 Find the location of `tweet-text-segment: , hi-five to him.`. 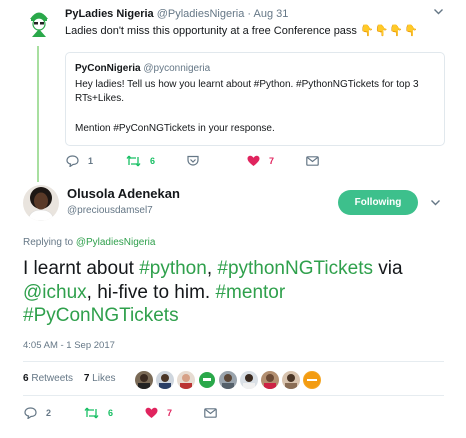

tweet-text-segment: , hi-five to him. is located at coordinates (151, 292).